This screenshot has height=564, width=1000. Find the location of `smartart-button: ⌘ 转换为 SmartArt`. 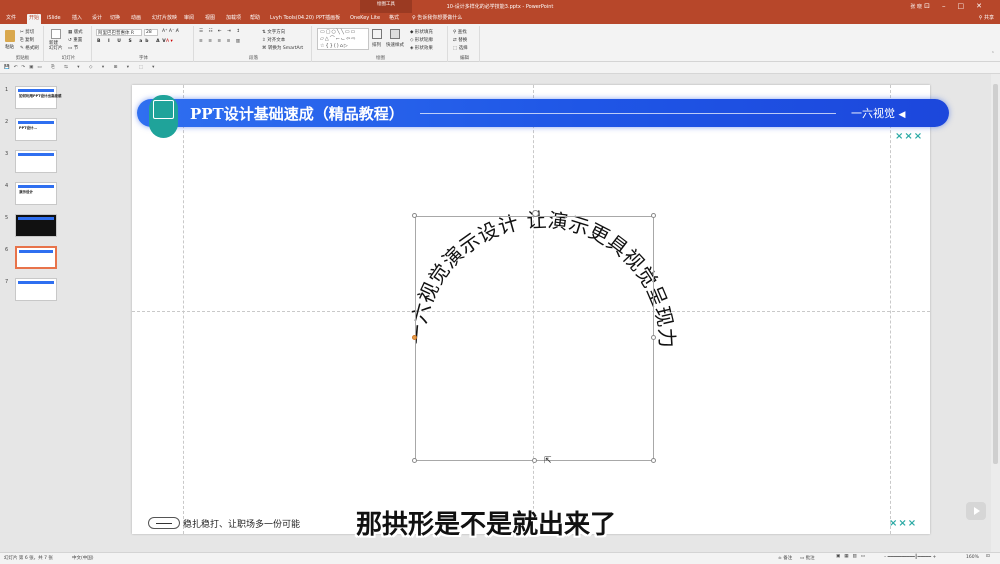

smartart-button: ⌘ 转换为 SmartArt is located at coordinates (282, 48).